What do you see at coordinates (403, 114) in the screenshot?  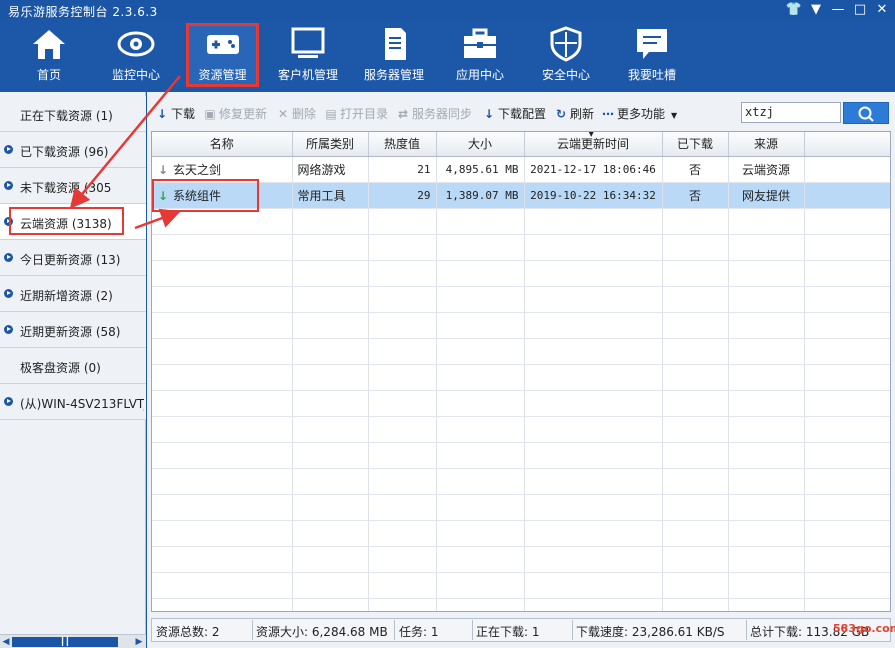 I see `sync-icon: ⇄` at bounding box center [403, 114].